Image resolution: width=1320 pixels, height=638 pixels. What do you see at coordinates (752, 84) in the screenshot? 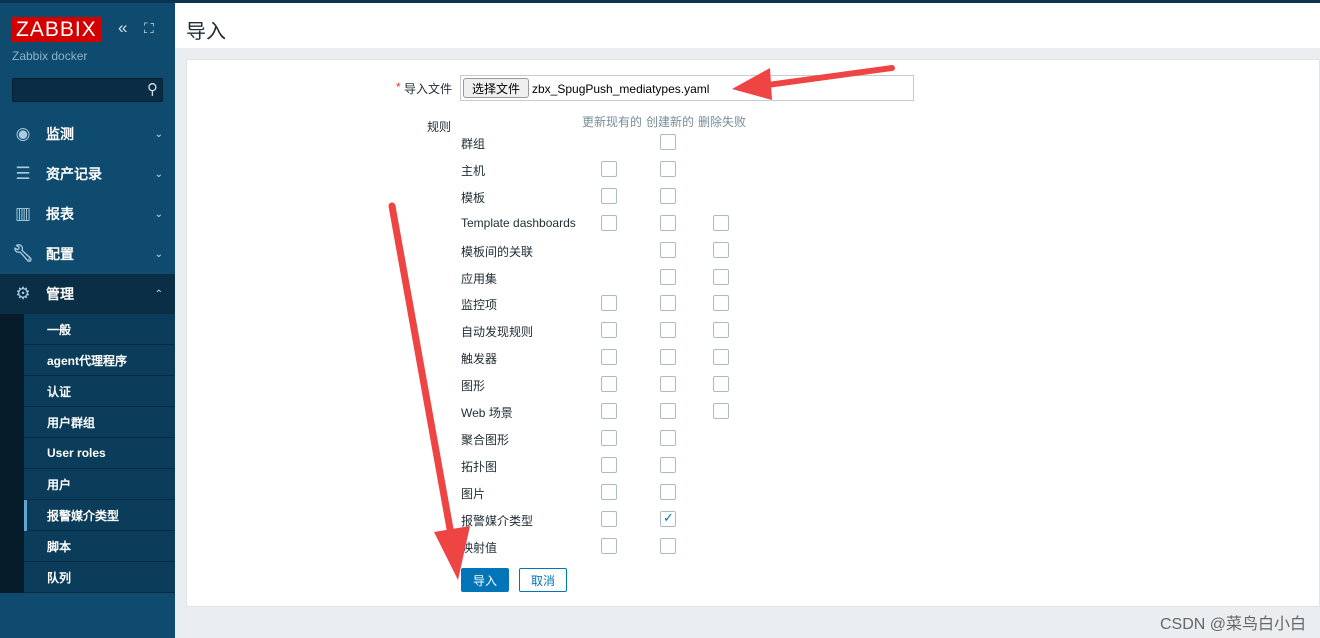
I see `arrow-head-file` at bounding box center [752, 84].